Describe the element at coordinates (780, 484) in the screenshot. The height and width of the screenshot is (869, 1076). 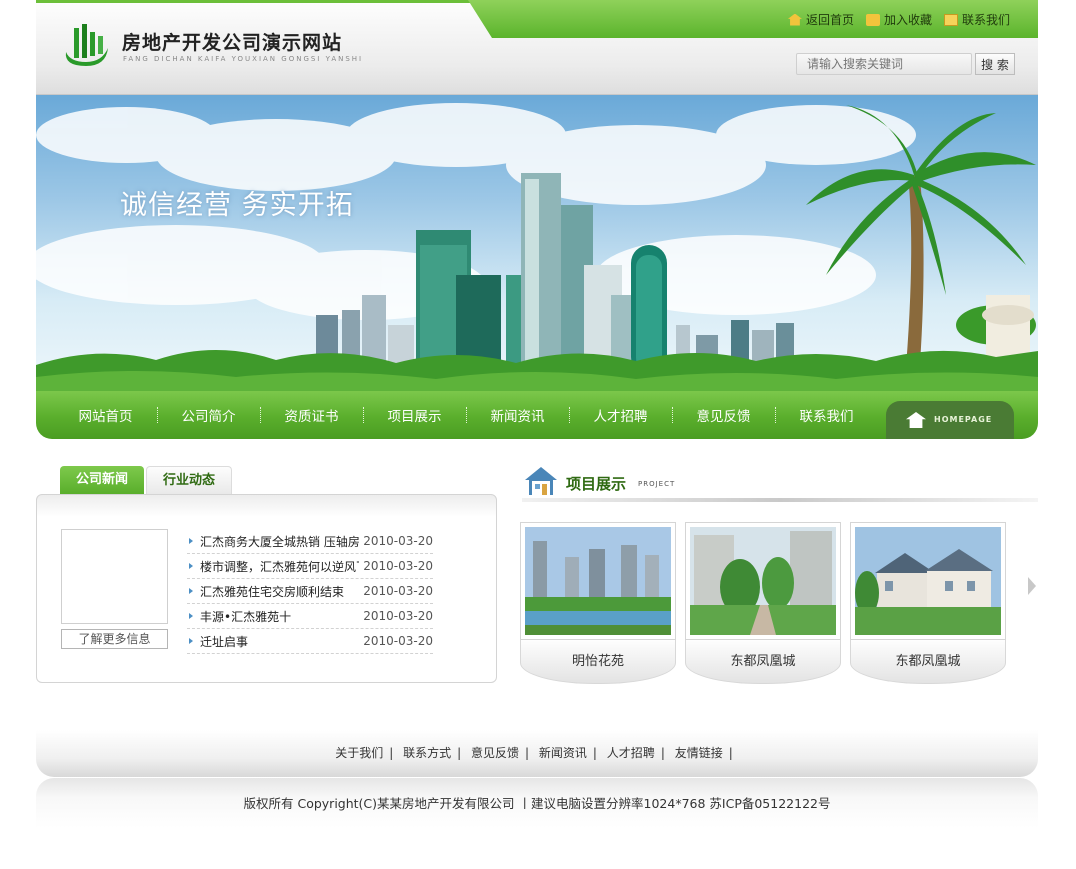
I see `projects-header: 项目展示 PROJECT` at that location.